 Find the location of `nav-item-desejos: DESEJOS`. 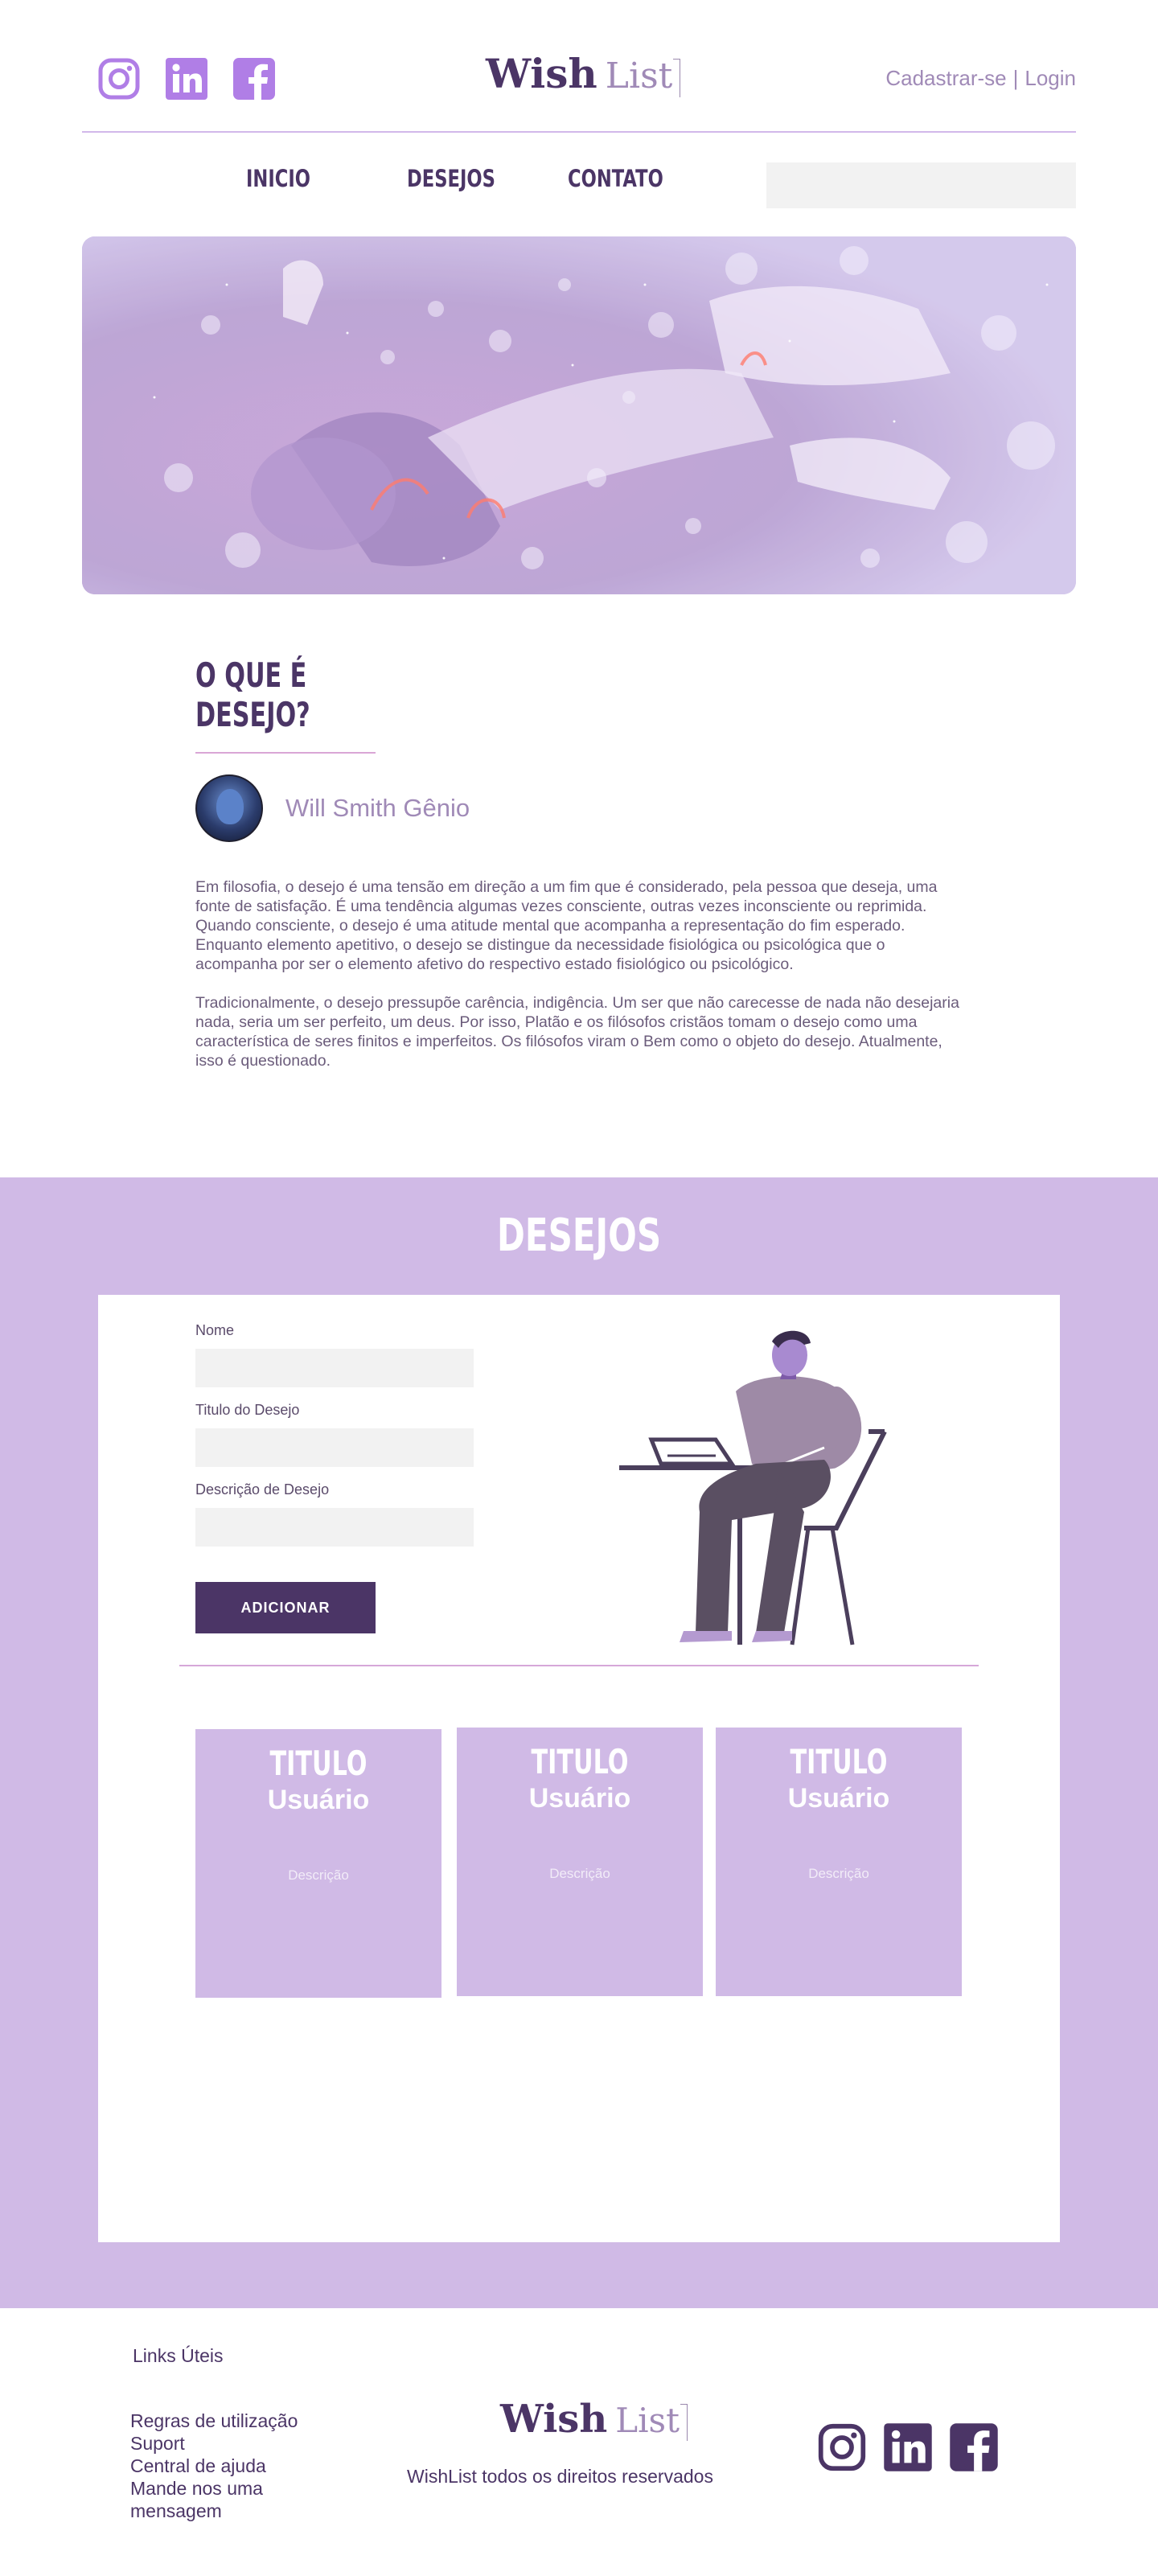

nav-item-desejos: DESEJOS is located at coordinates (469, 178).